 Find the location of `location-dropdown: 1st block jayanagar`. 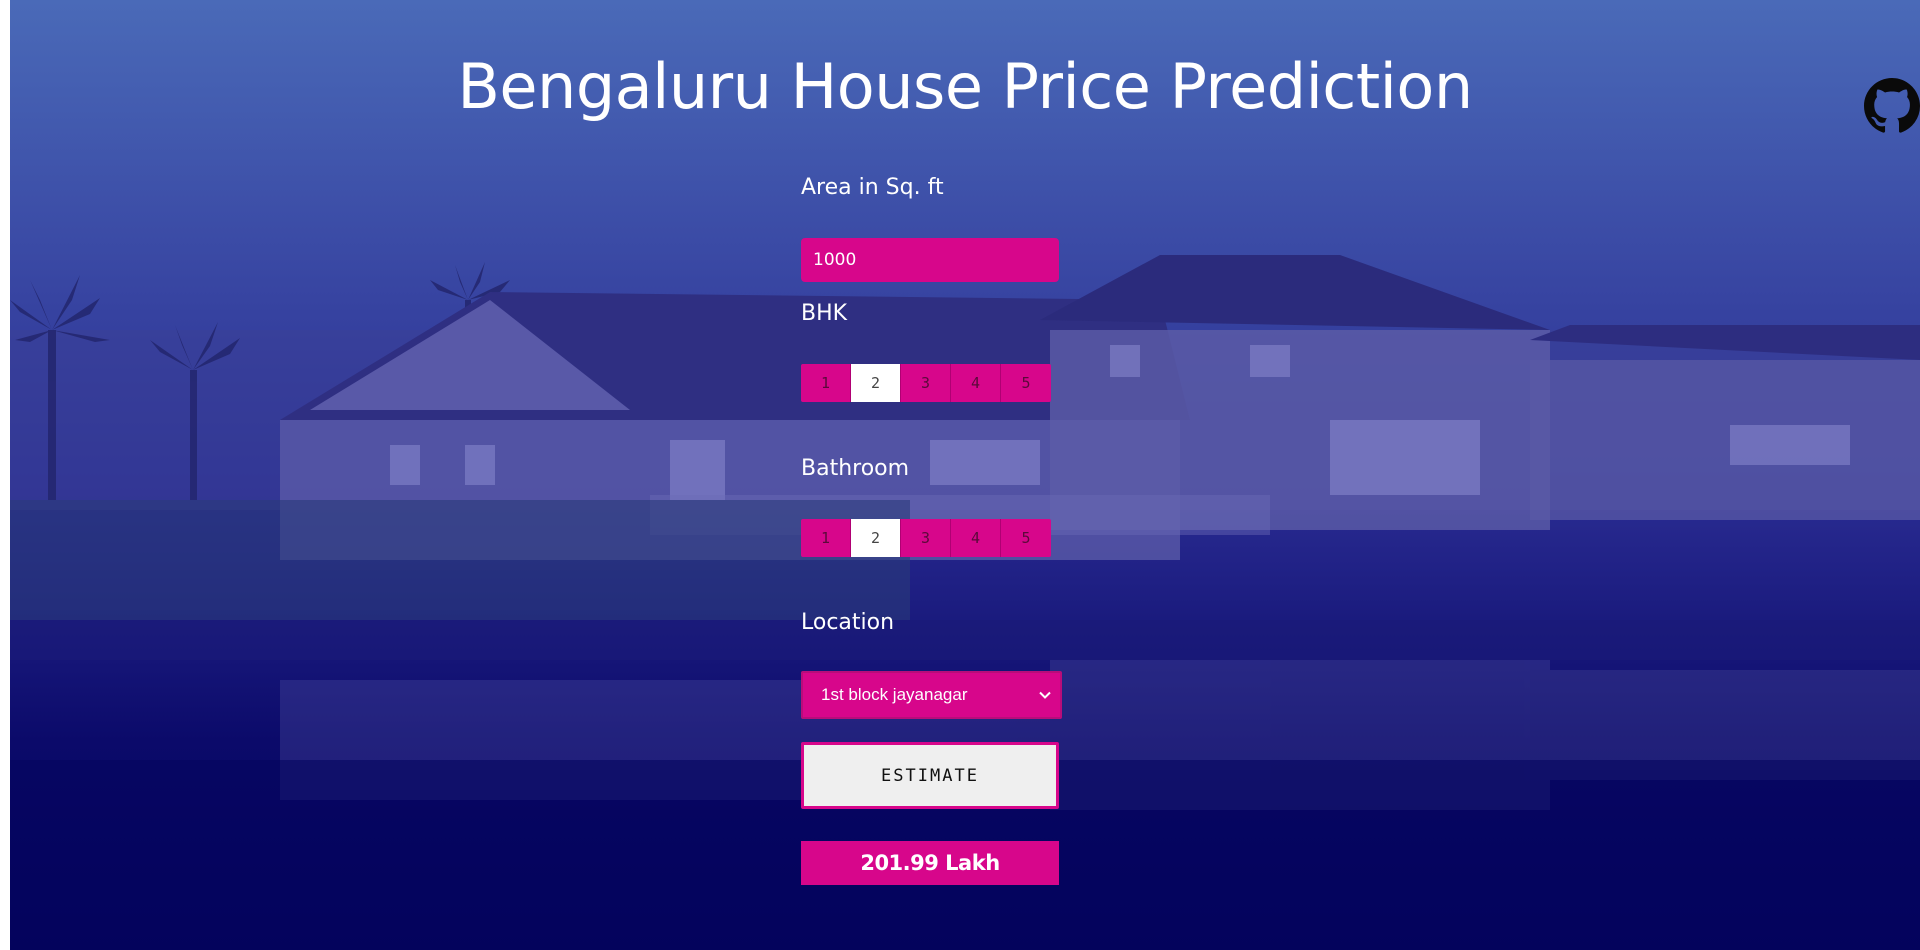

location-dropdown: 1st block jayanagar is located at coordinates (931, 695).